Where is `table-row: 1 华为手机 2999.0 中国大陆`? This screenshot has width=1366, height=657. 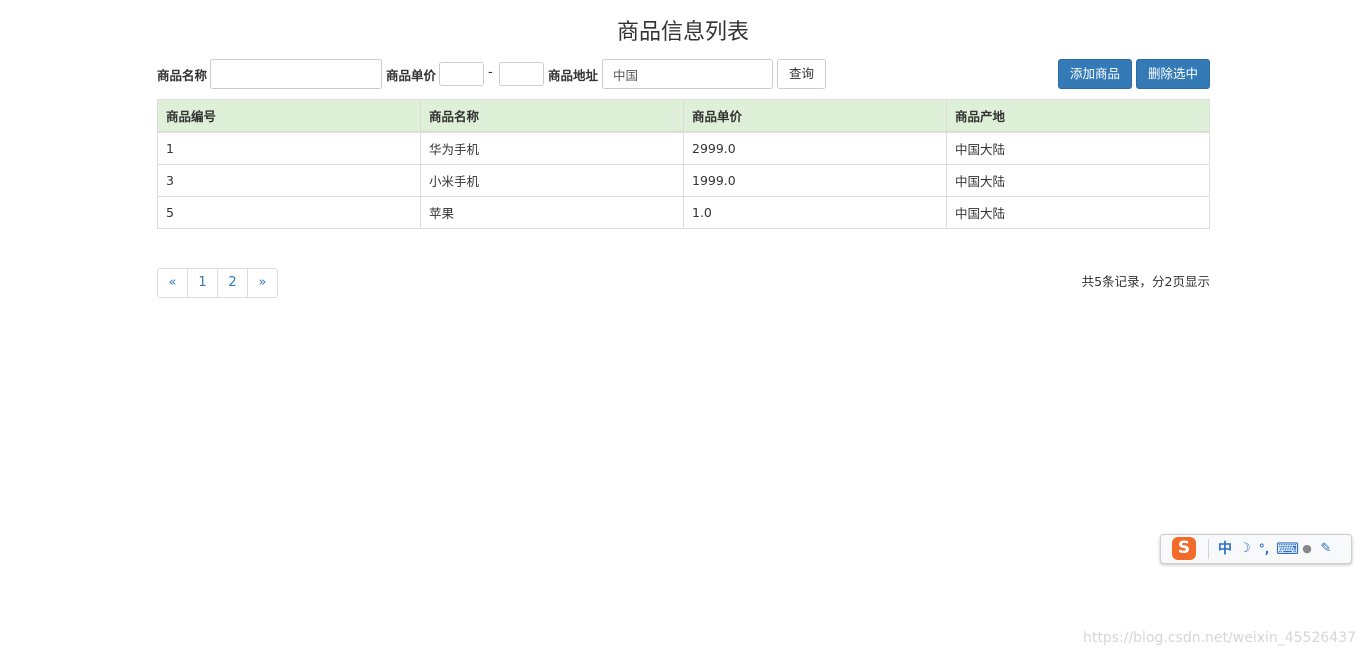
table-row: 1 华为手机 2999.0 中国大陆 is located at coordinates (683, 148).